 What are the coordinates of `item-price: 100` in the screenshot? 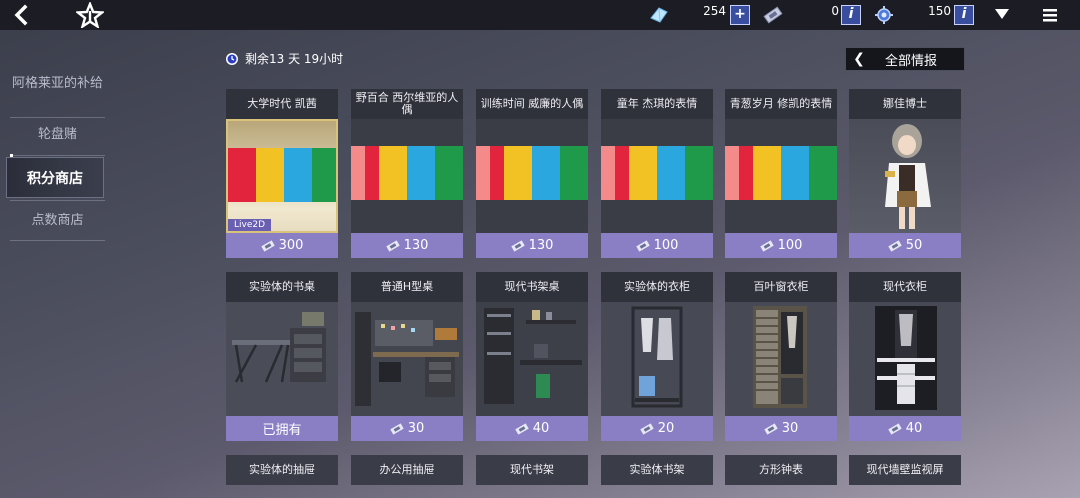 It's located at (657, 245).